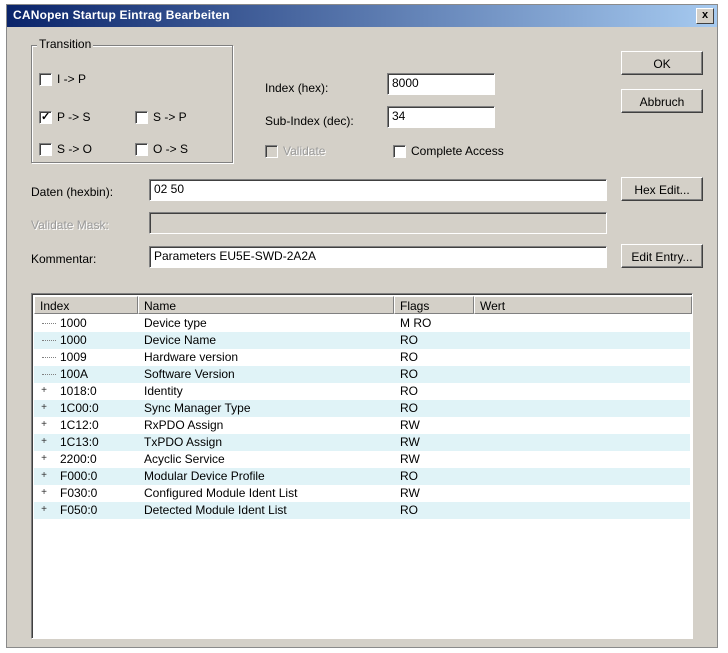 This screenshot has width=728, height=653. Describe the element at coordinates (271, 151) in the screenshot. I see `validate-checkbox` at that location.